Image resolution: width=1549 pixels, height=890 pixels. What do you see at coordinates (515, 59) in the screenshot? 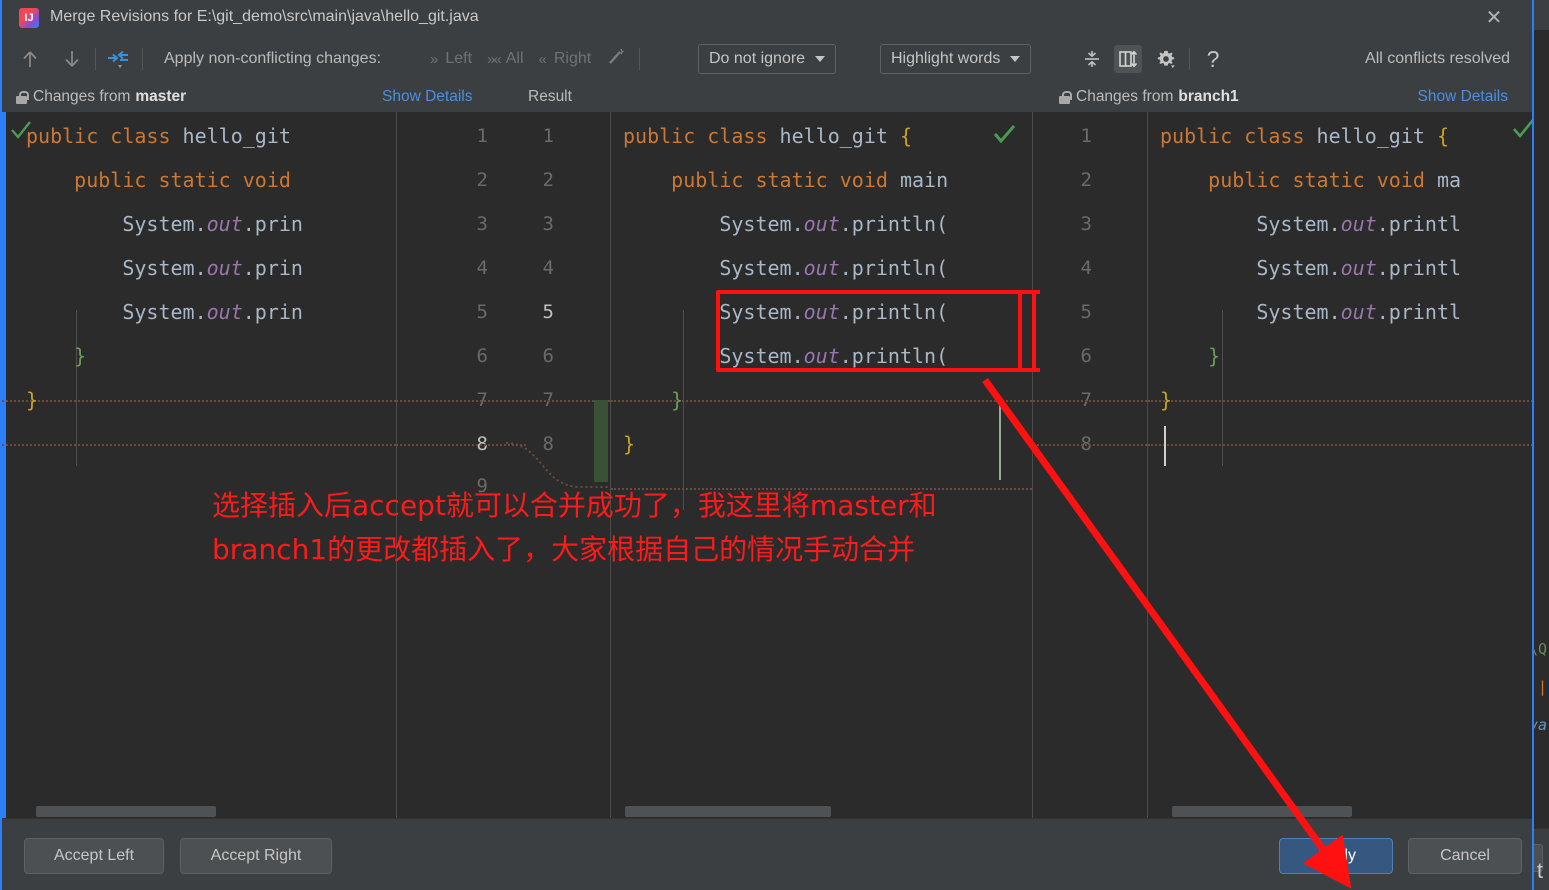
I see `apply-all-button: All` at bounding box center [515, 59].